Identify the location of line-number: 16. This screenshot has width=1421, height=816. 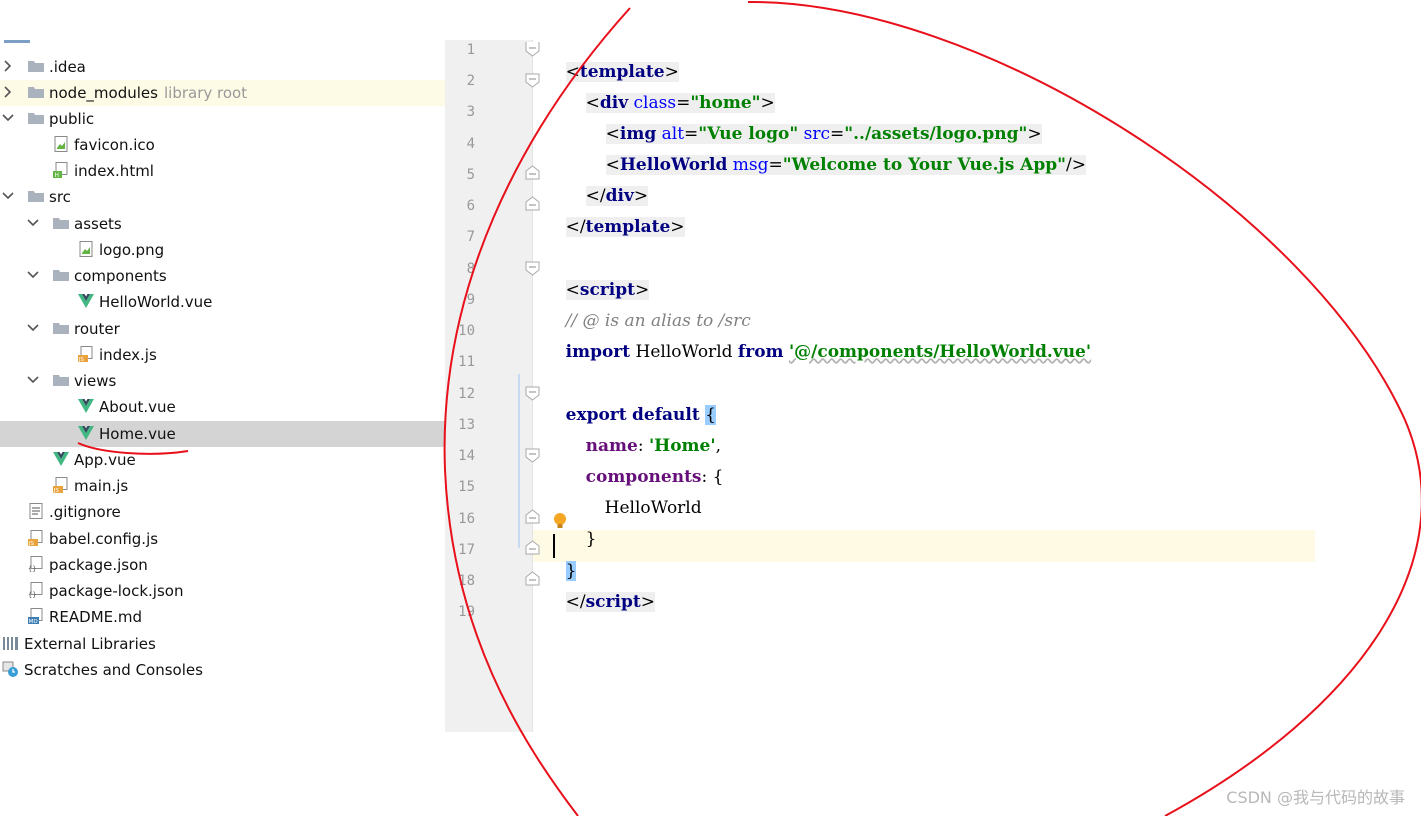
(466, 519).